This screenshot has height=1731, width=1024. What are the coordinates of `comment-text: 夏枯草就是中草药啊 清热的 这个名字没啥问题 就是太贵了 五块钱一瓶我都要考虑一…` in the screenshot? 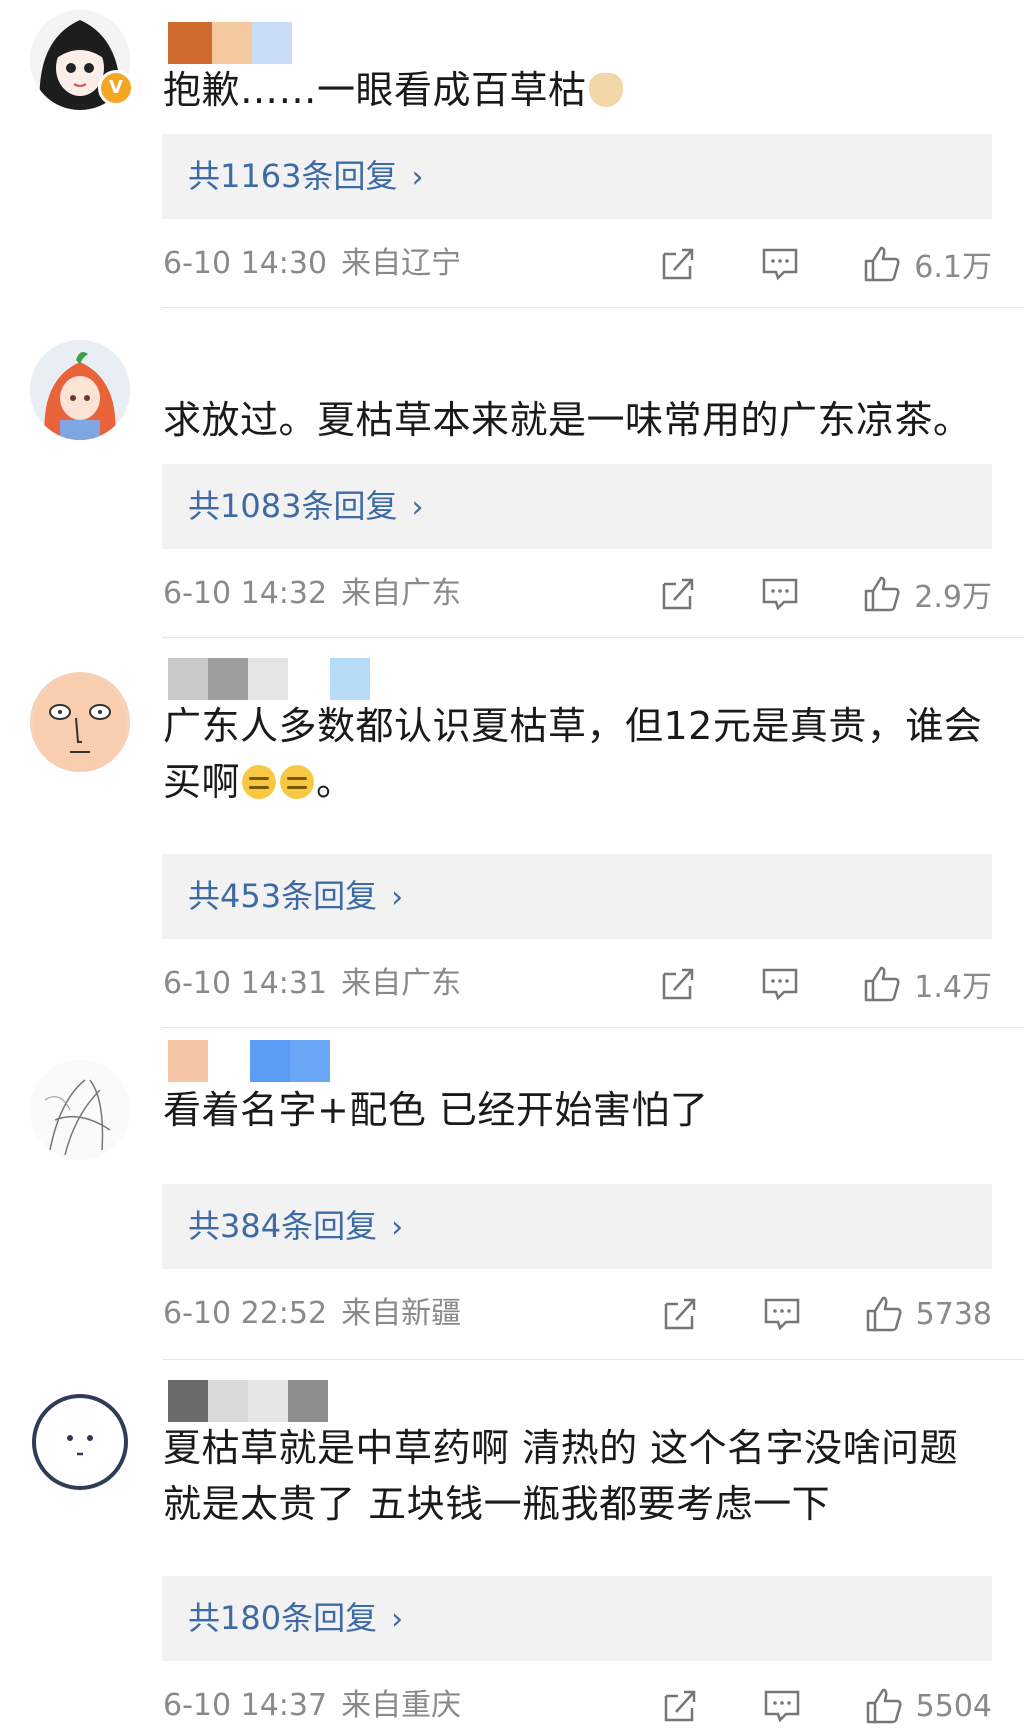 It's located at (561, 1476).